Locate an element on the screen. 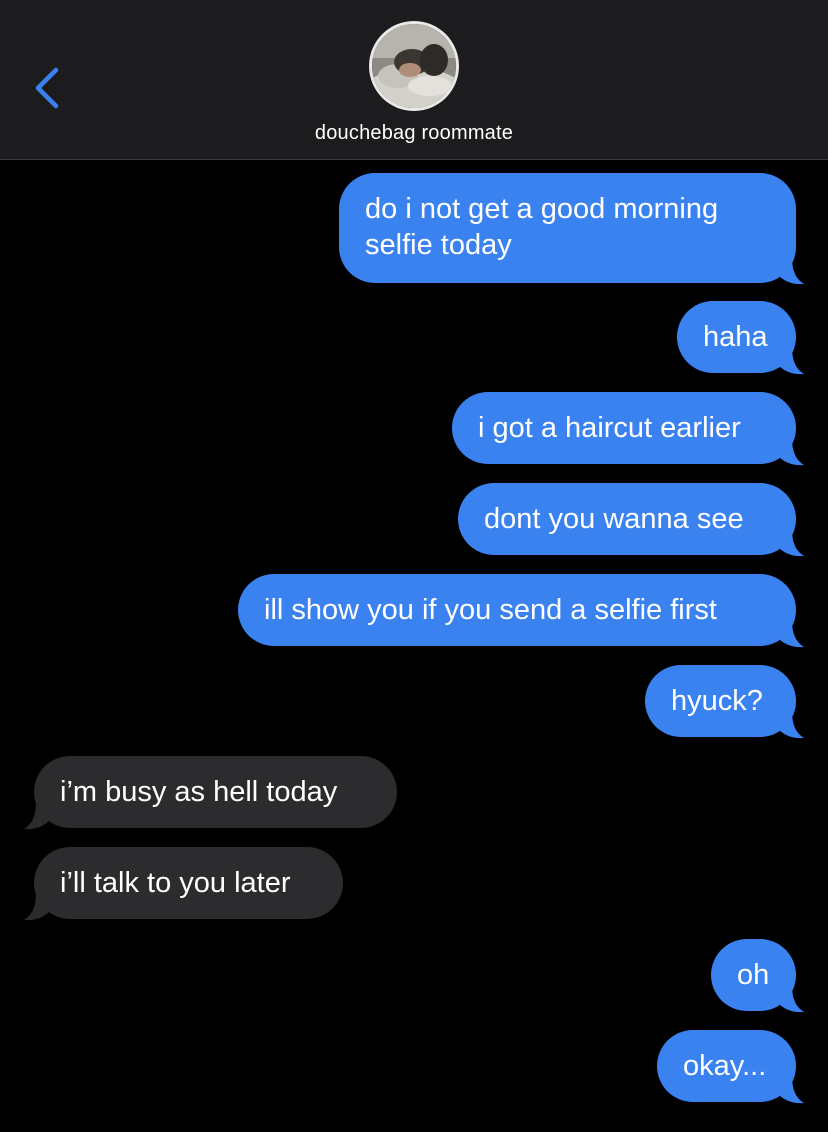  message-bubble-received: i’ll talk to you later is located at coordinates (188, 883).